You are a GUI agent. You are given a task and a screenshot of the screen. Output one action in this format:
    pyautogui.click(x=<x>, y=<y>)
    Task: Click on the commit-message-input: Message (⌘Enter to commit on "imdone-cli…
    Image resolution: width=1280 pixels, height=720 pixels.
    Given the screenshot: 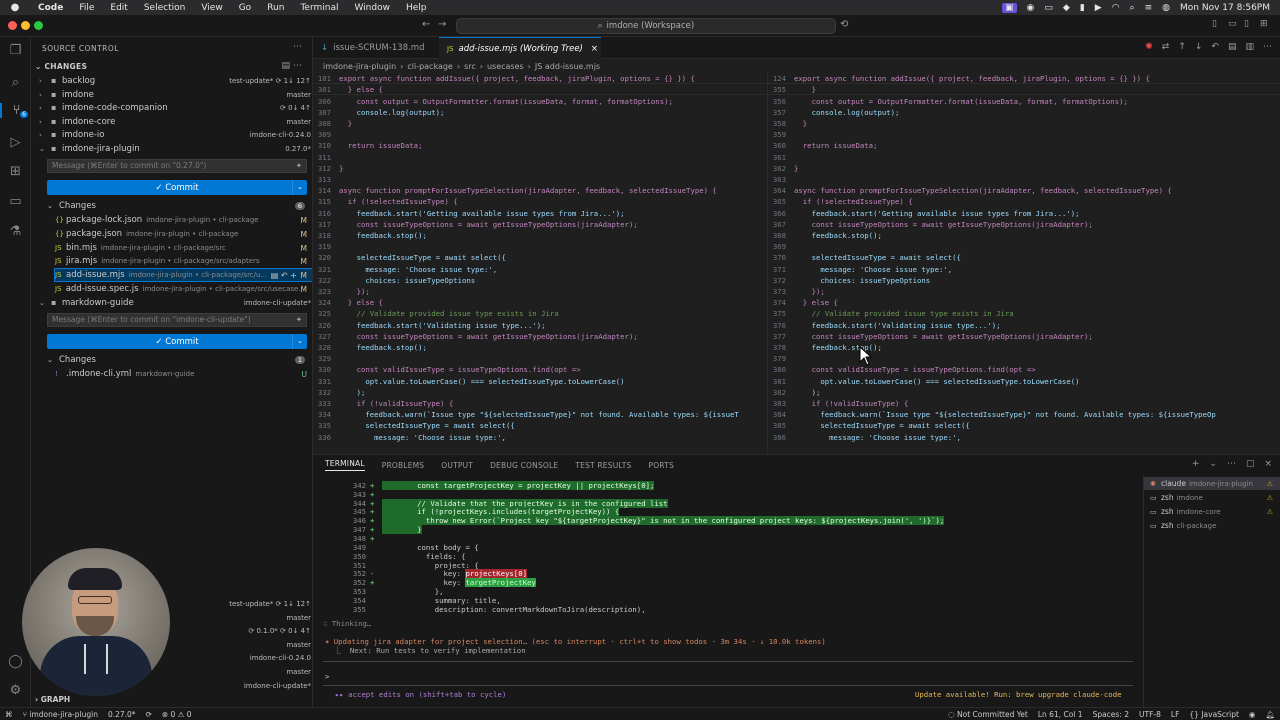 What is the action you would take?
    pyautogui.click(x=177, y=320)
    